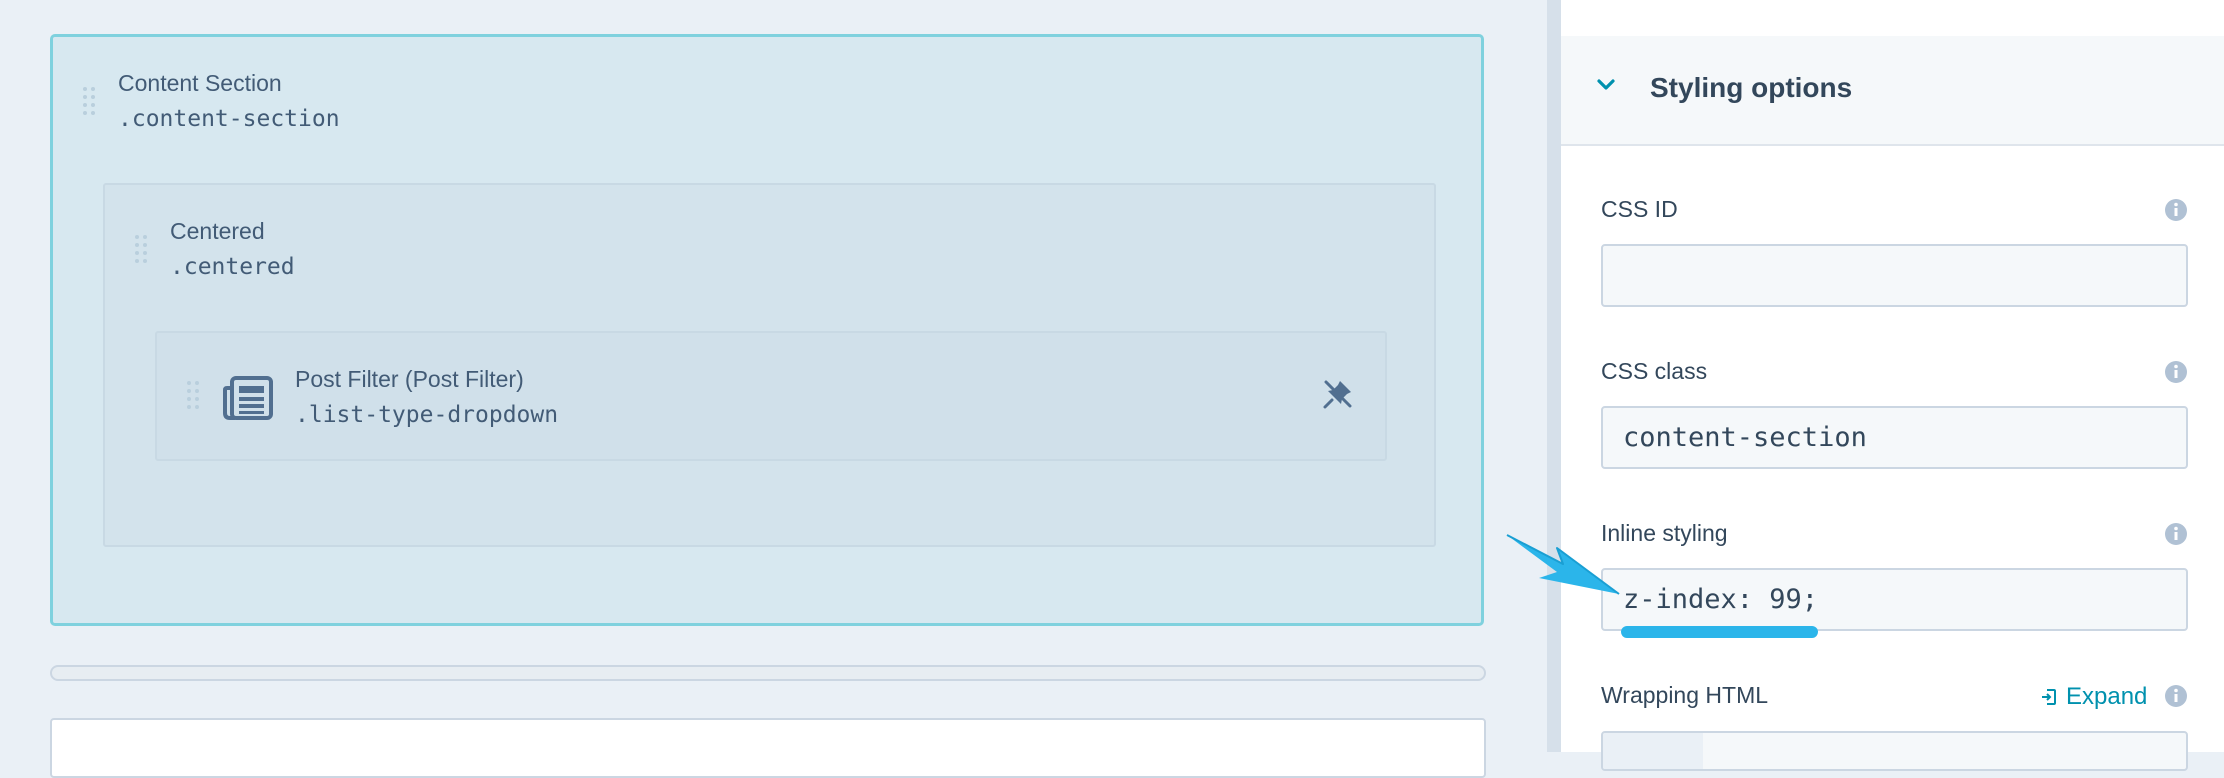 The width and height of the screenshot is (2224, 778). What do you see at coordinates (232, 267) in the screenshot?
I see `centered-class: .centered` at bounding box center [232, 267].